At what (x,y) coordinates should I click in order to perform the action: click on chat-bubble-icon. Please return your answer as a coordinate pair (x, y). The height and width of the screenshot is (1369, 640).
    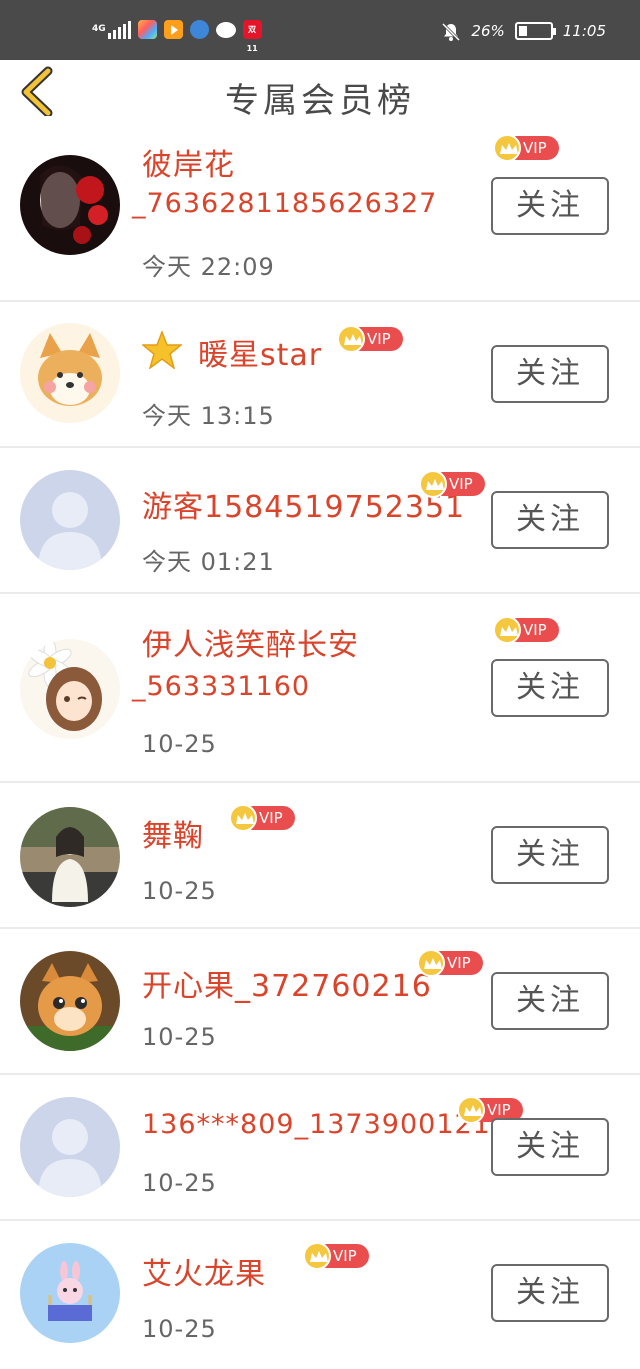
    Looking at the image, I should click on (225, 29).